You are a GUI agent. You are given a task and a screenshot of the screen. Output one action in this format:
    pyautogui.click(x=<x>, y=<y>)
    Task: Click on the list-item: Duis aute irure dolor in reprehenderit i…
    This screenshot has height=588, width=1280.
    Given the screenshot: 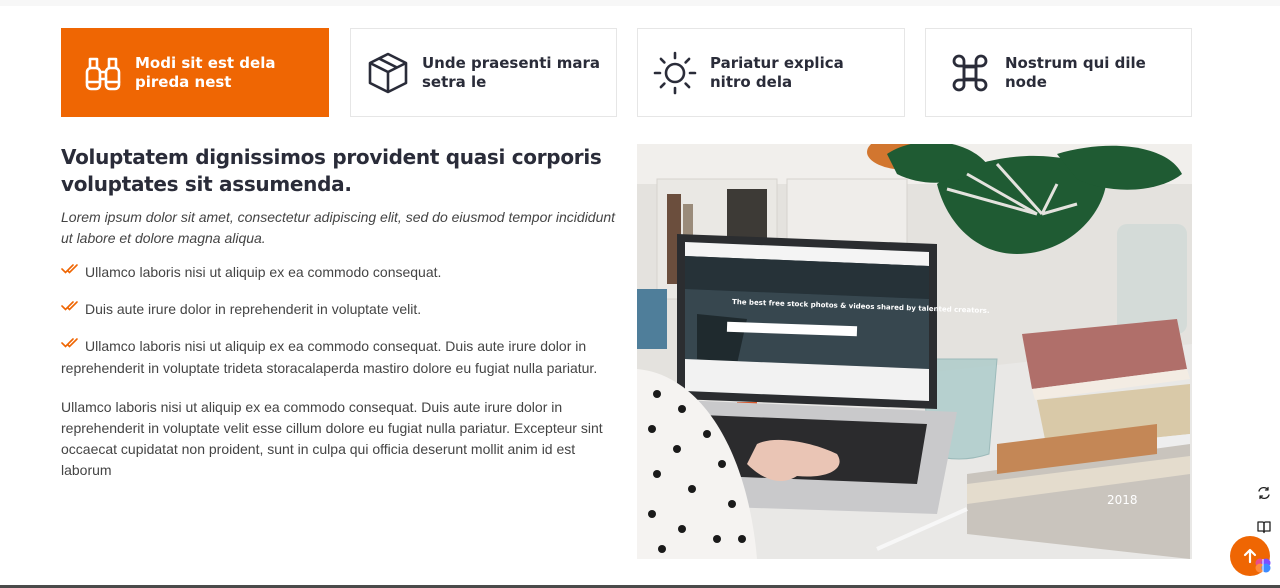 What is the action you would take?
    pyautogui.click(x=338, y=308)
    